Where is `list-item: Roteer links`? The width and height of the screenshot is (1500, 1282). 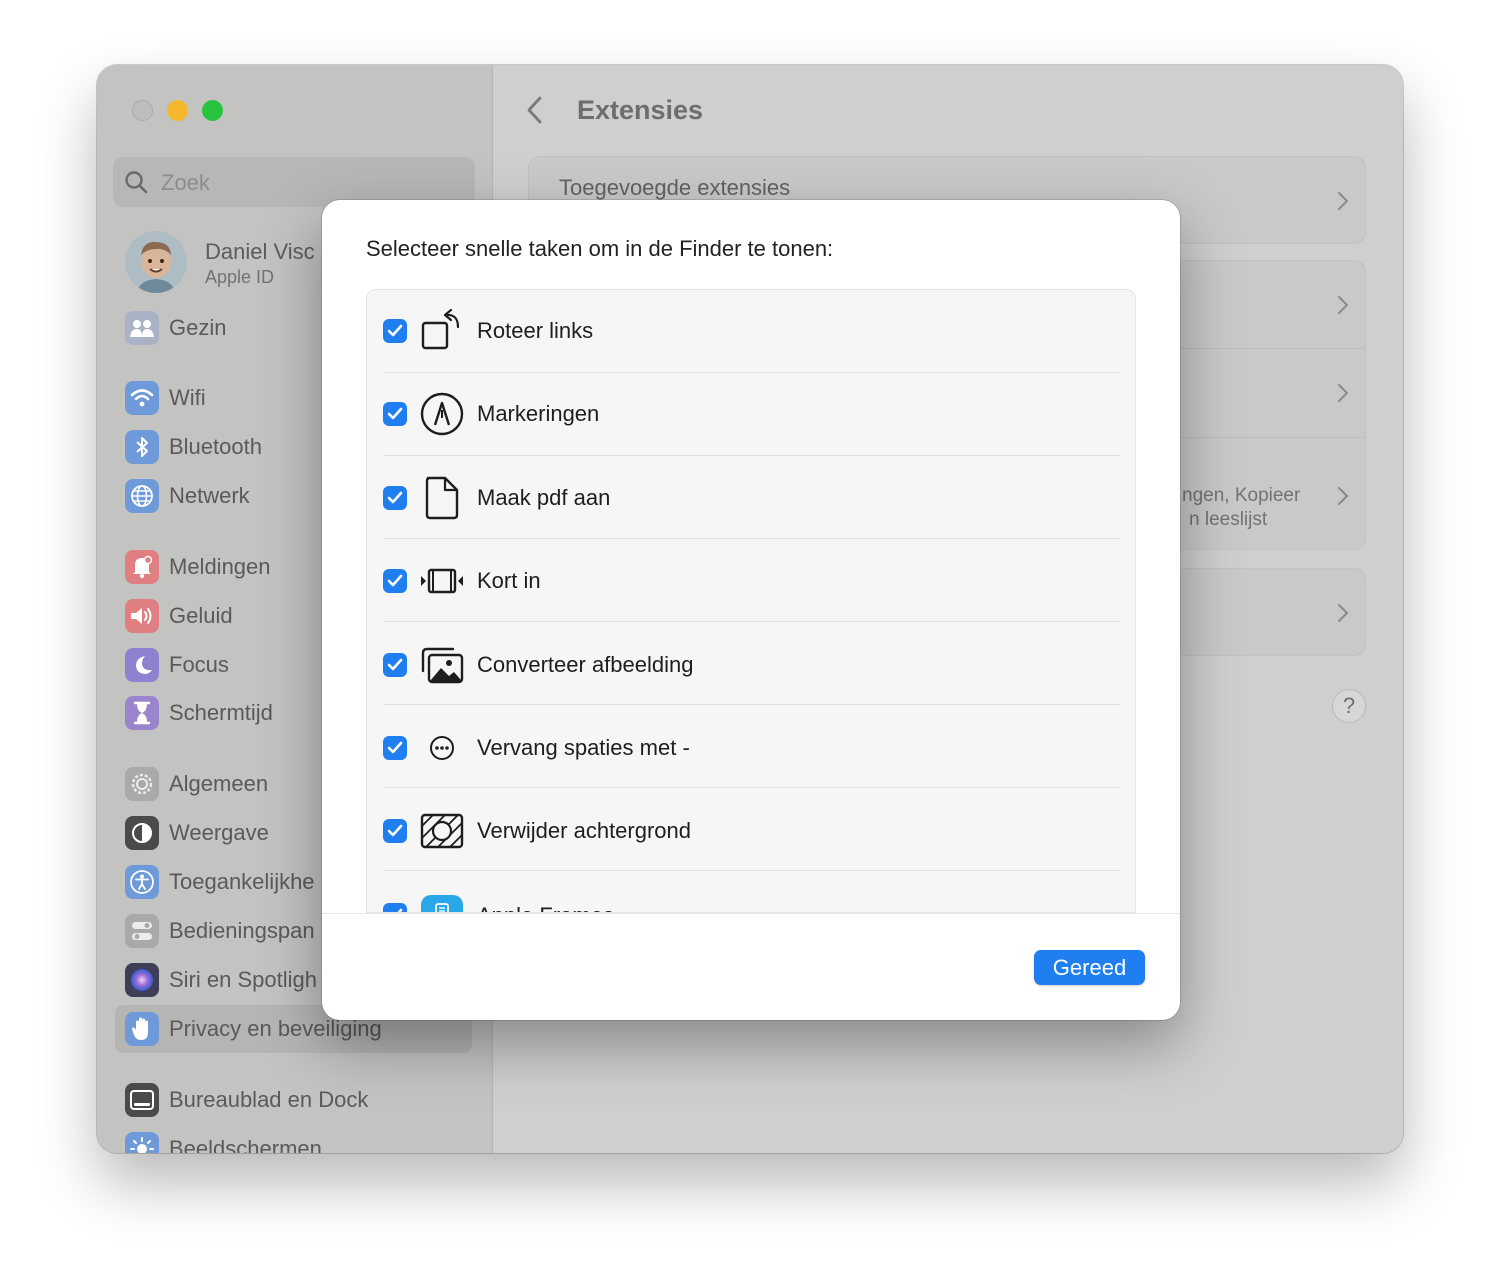 list-item: Roteer links is located at coordinates (751, 331).